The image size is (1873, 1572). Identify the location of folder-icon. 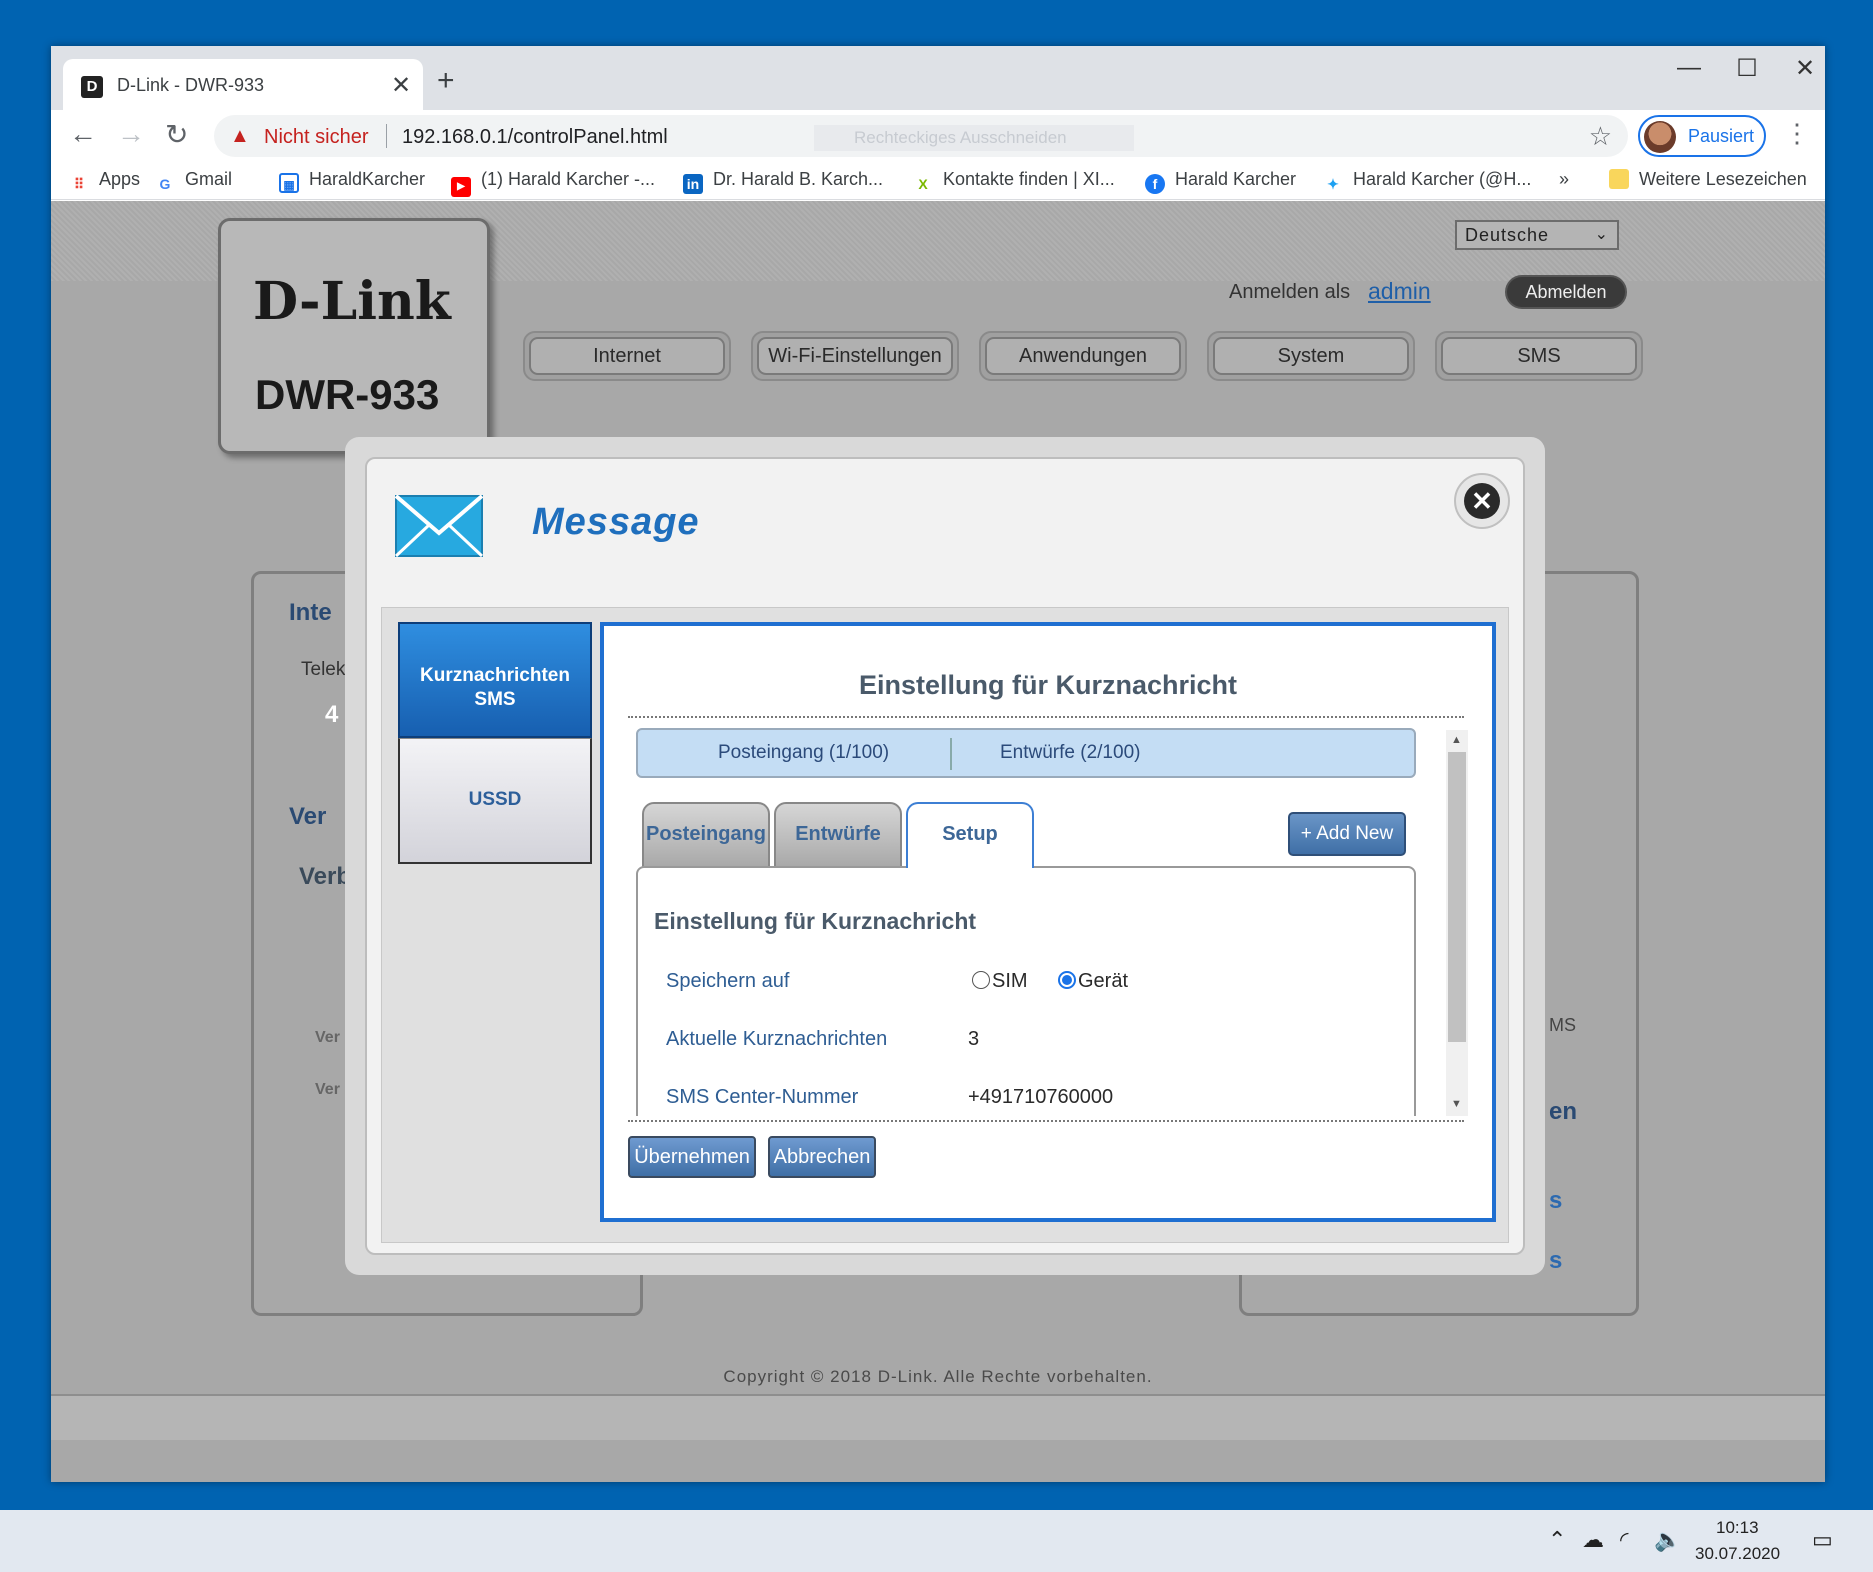
(1619, 179).